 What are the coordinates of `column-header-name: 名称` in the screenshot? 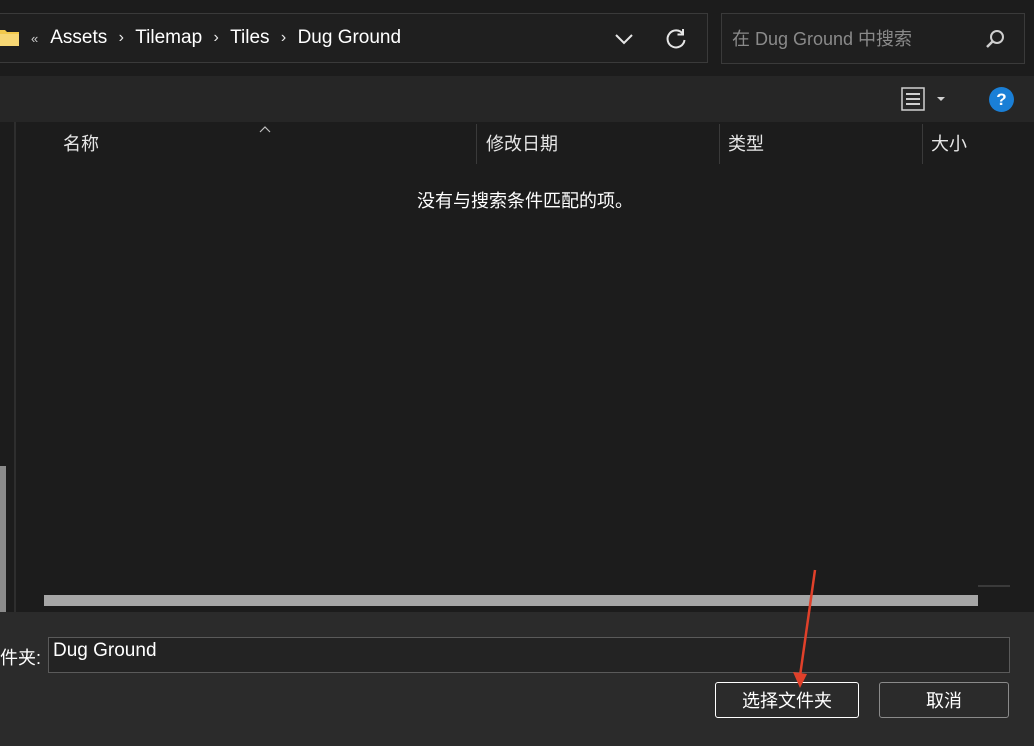 It's located at (81, 152).